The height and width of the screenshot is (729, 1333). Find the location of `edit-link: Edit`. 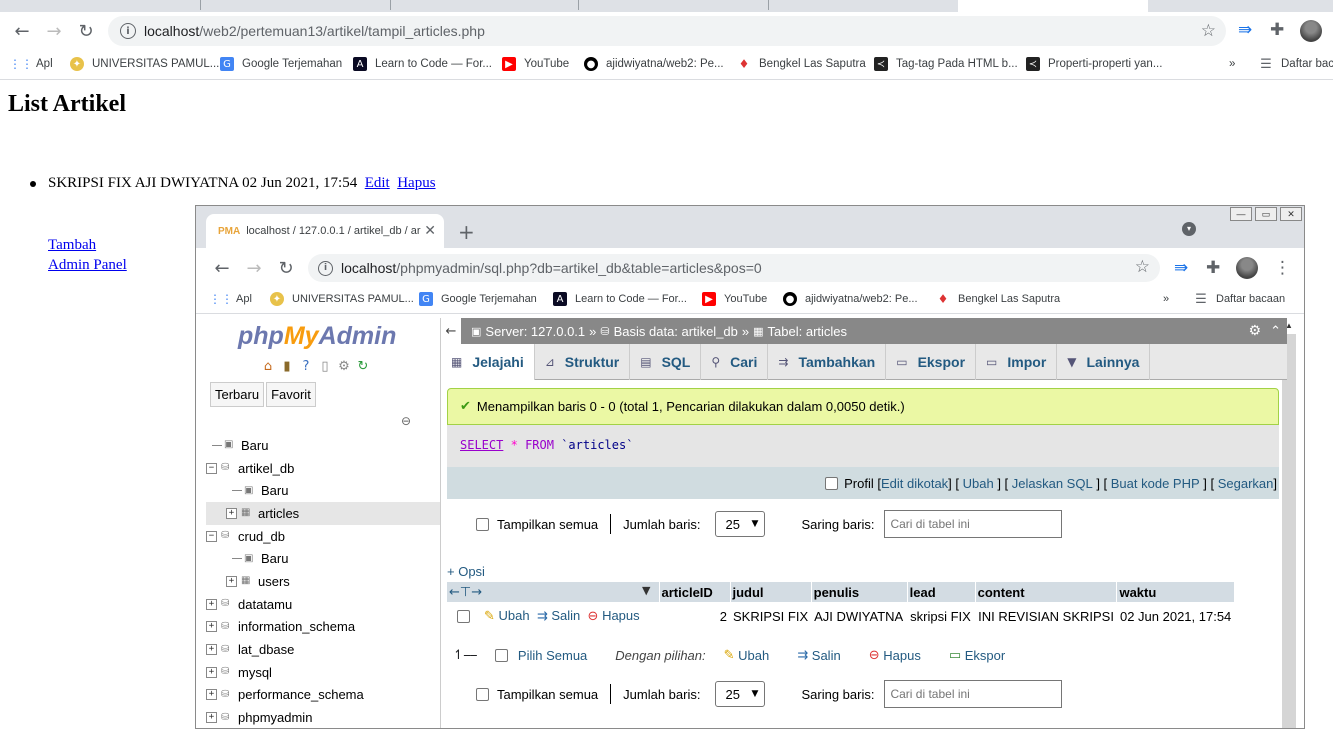

edit-link: Edit is located at coordinates (377, 183).